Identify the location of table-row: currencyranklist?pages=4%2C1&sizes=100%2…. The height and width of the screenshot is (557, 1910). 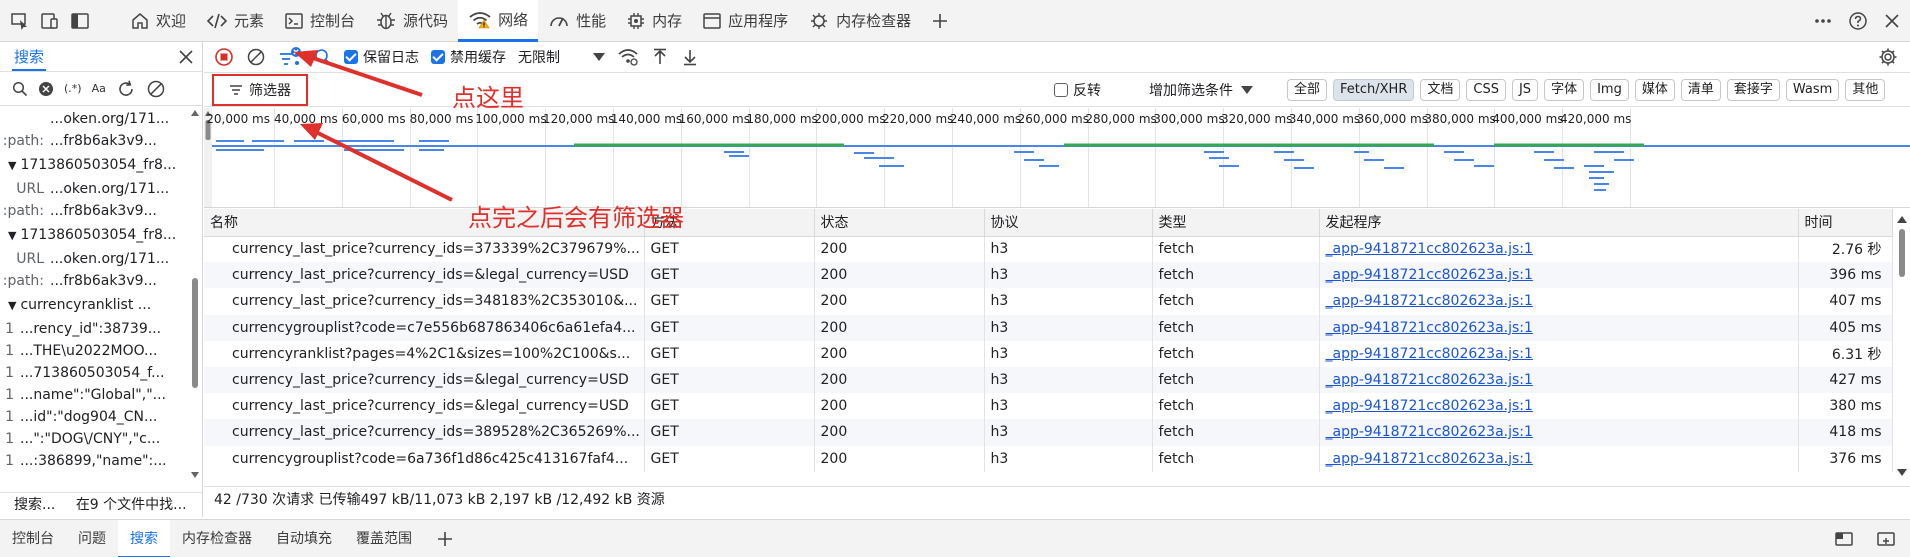
(1048, 353).